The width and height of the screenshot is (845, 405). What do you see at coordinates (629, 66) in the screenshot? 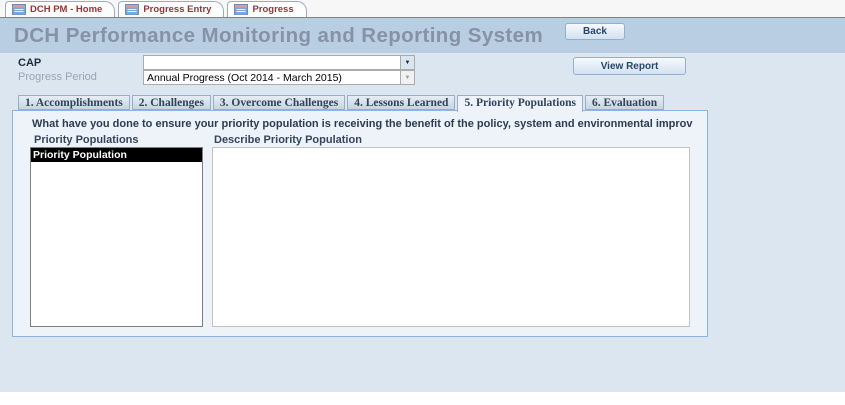
I see `view-report-button: View Report` at bounding box center [629, 66].